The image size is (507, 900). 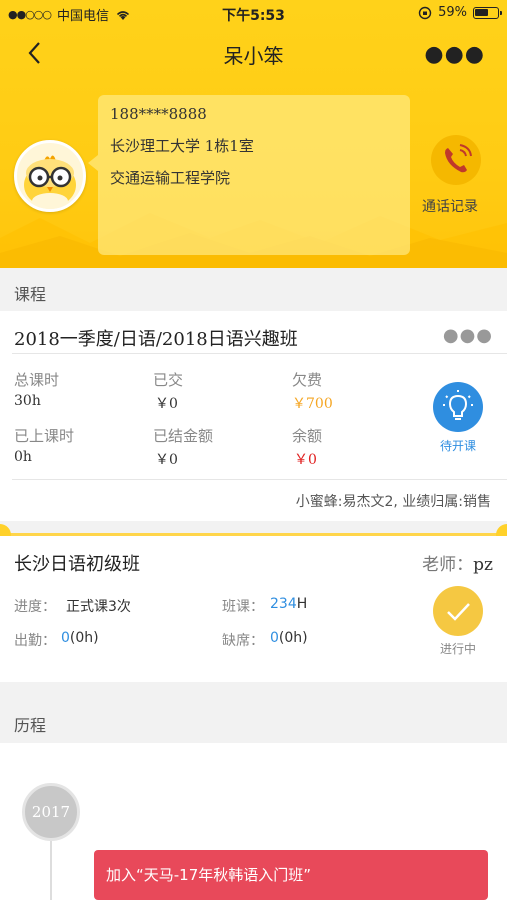 What do you see at coordinates (37, 380) in the screenshot?
I see `total-hours-label: 总课时` at bounding box center [37, 380].